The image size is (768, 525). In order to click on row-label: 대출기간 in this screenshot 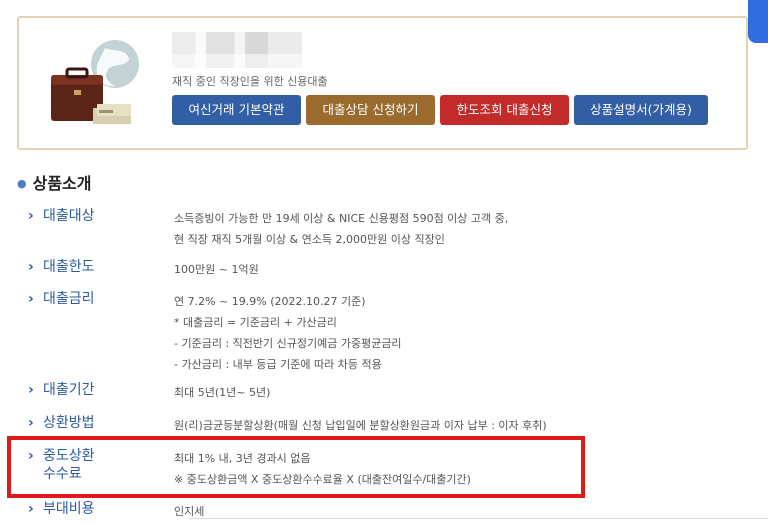, I will do `click(69, 390)`.